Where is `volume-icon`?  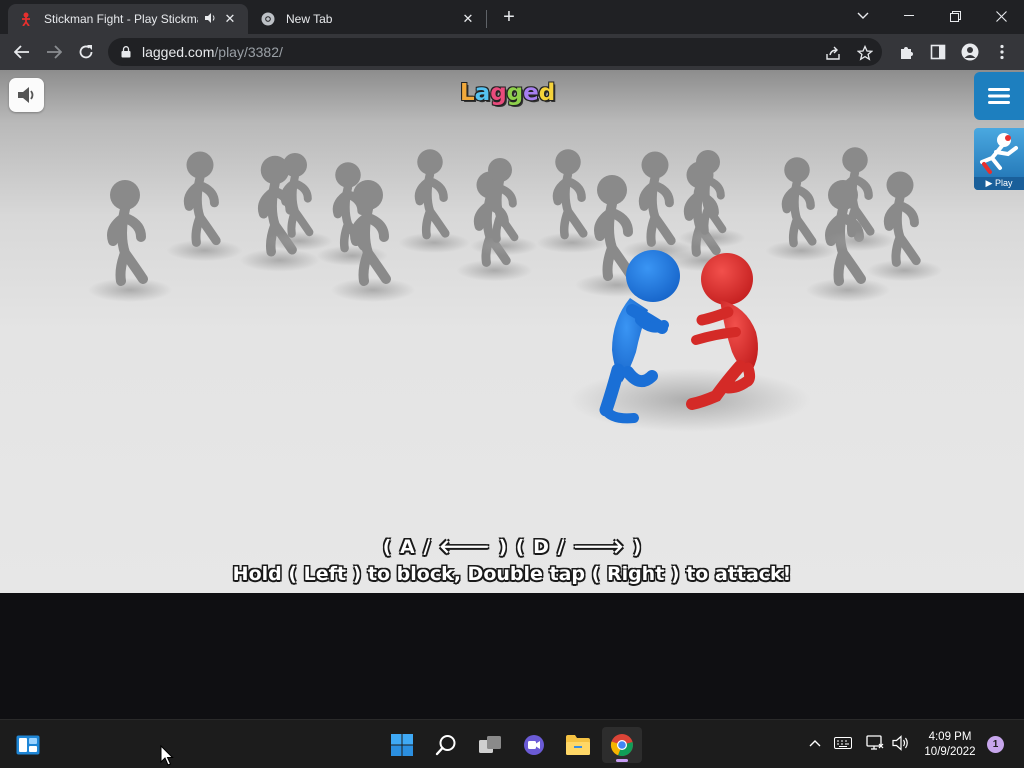
volume-icon is located at coordinates (901, 743).